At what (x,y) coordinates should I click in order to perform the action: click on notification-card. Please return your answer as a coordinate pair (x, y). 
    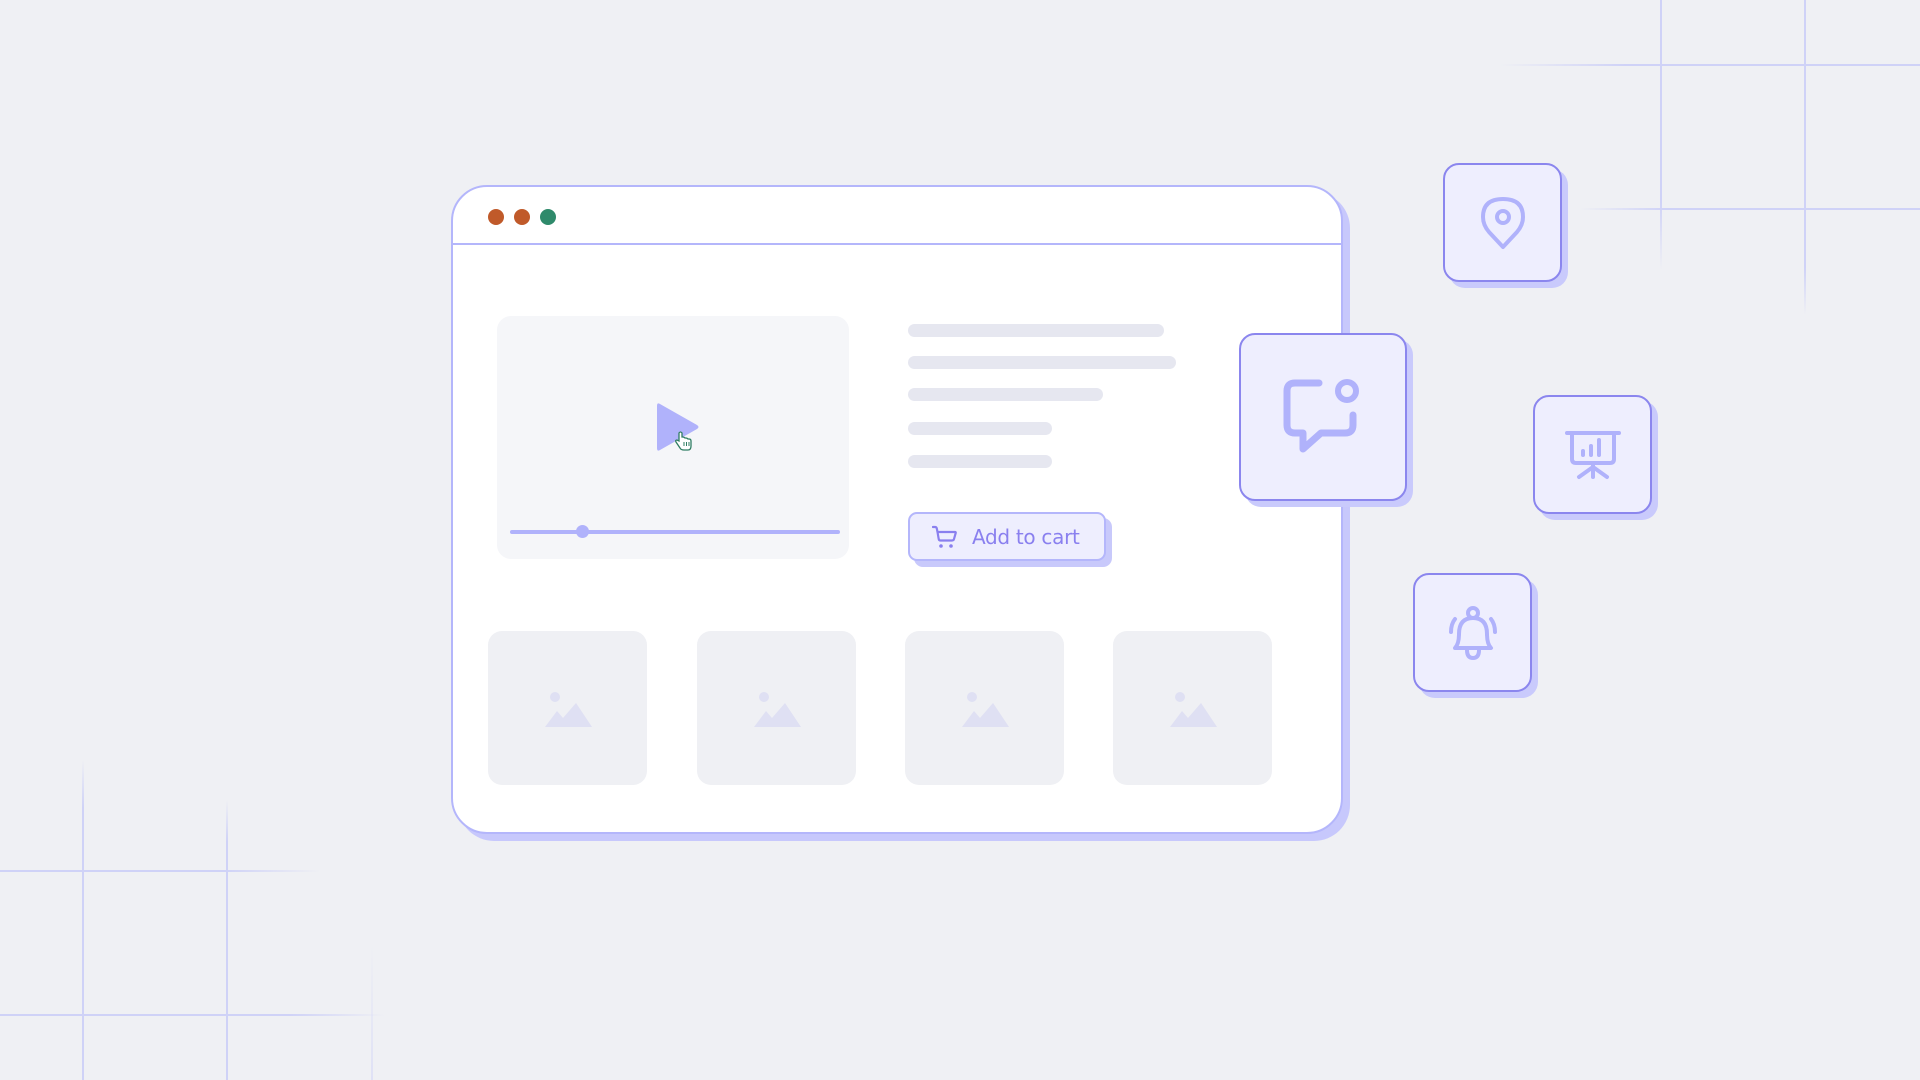
    Looking at the image, I should click on (1472, 632).